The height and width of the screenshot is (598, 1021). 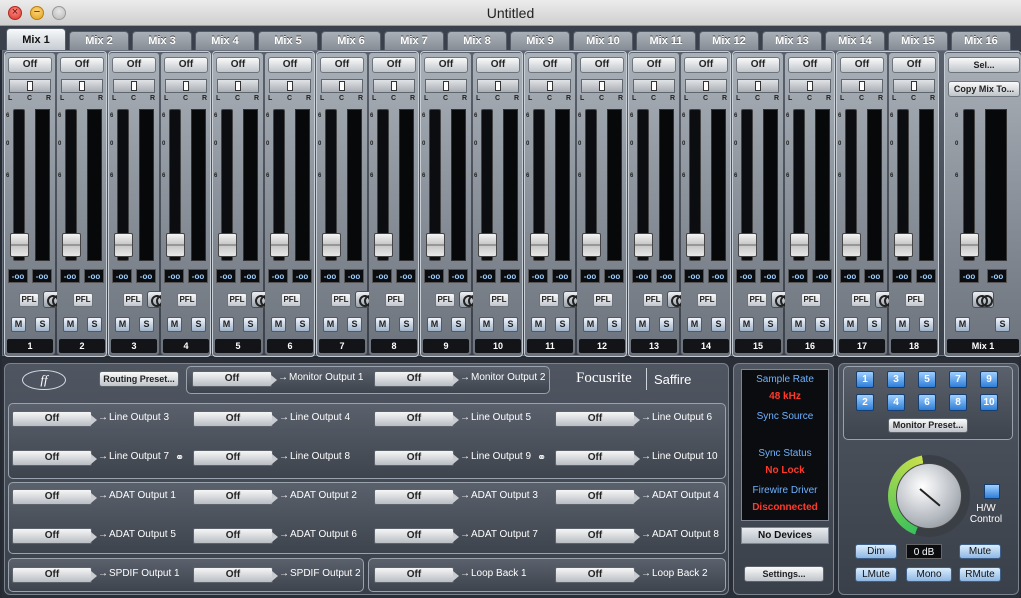 What do you see at coordinates (162, 40) in the screenshot?
I see `tab-mix-3: Mix 3` at bounding box center [162, 40].